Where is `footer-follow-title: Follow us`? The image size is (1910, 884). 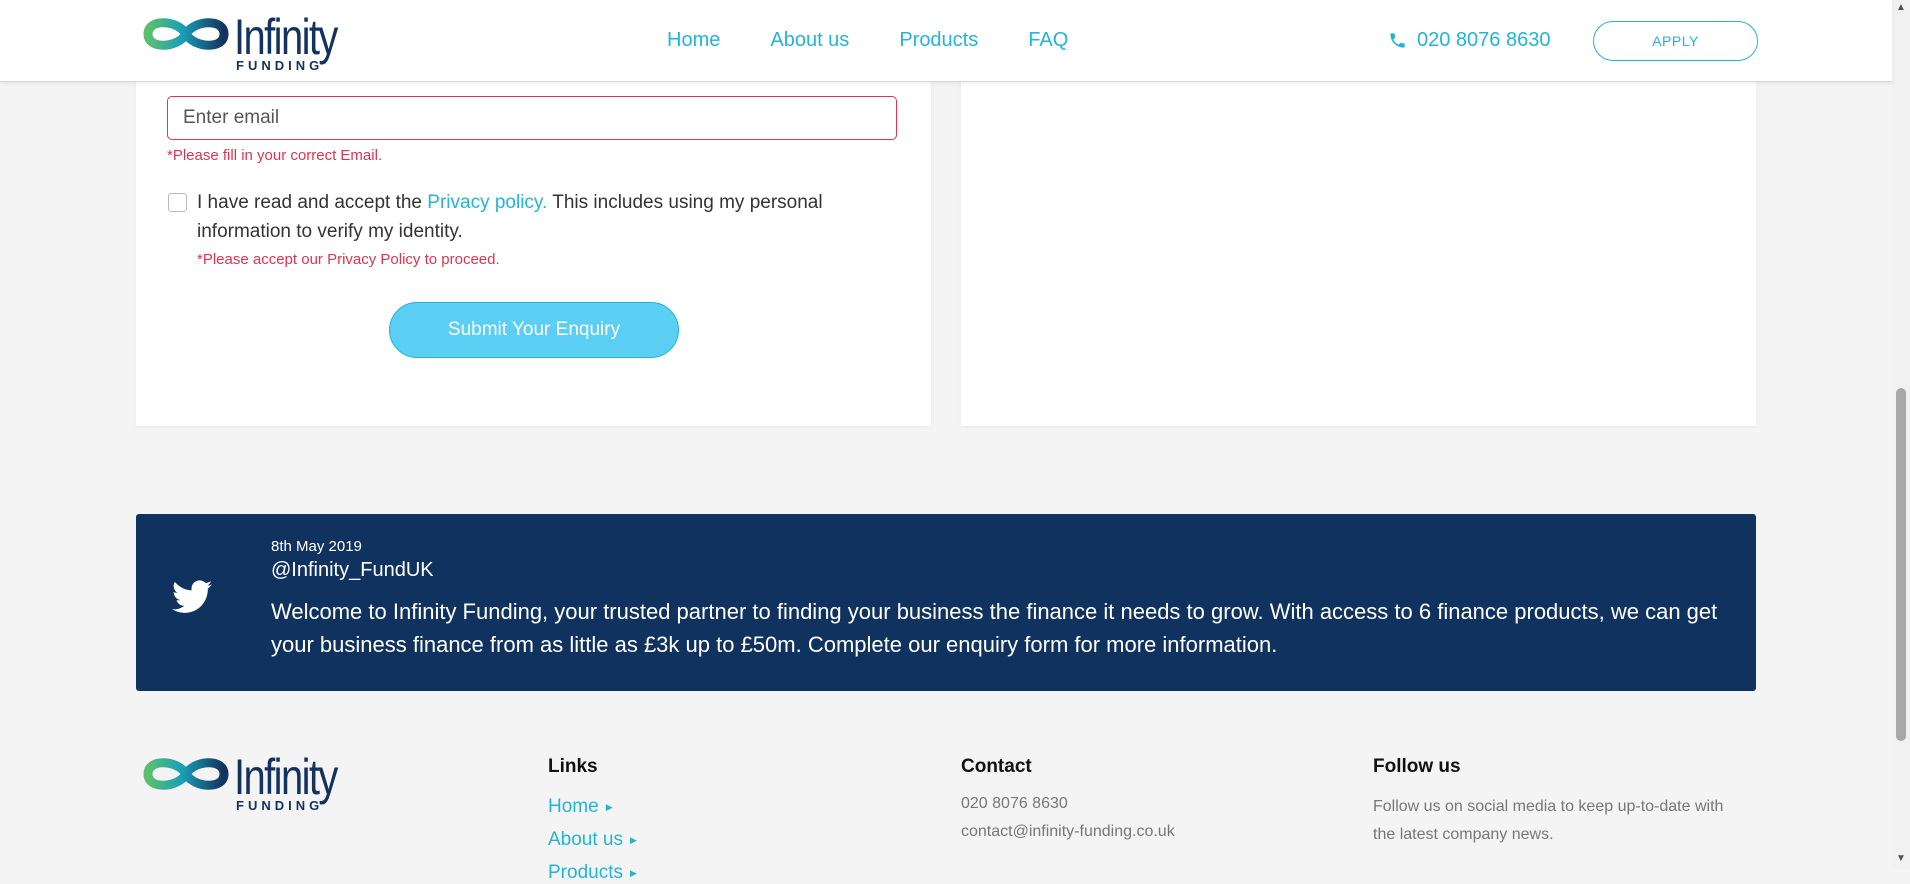 footer-follow-title: Follow us is located at coordinates (1417, 766).